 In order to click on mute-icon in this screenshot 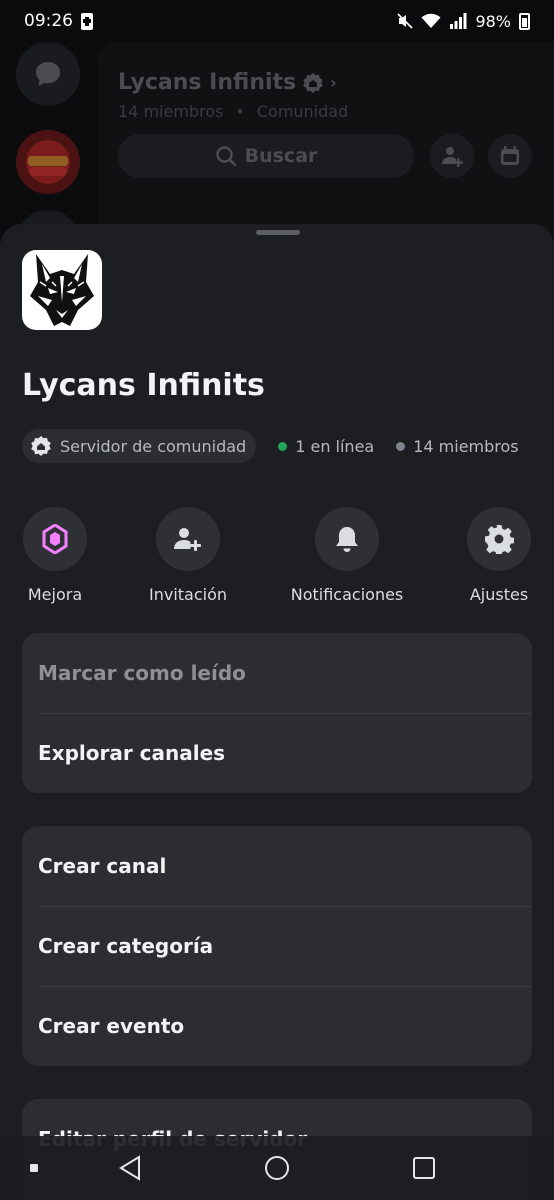, I will do `click(405, 21)`.